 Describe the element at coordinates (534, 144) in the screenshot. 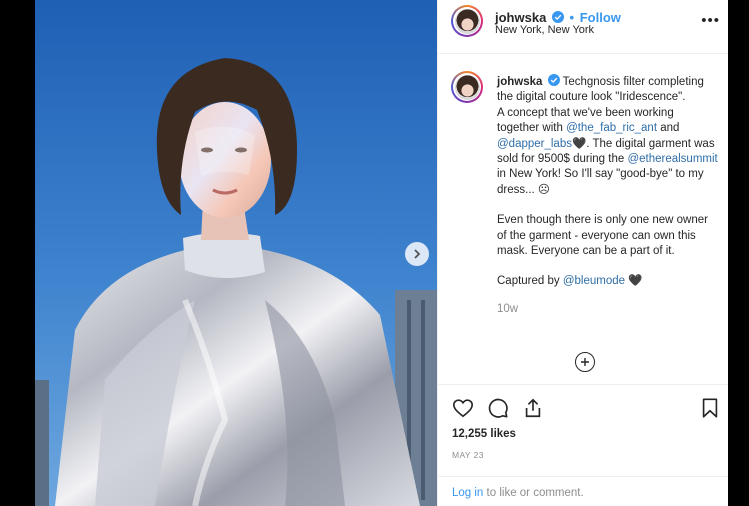

I see `mention-link: @dapper_labs` at that location.